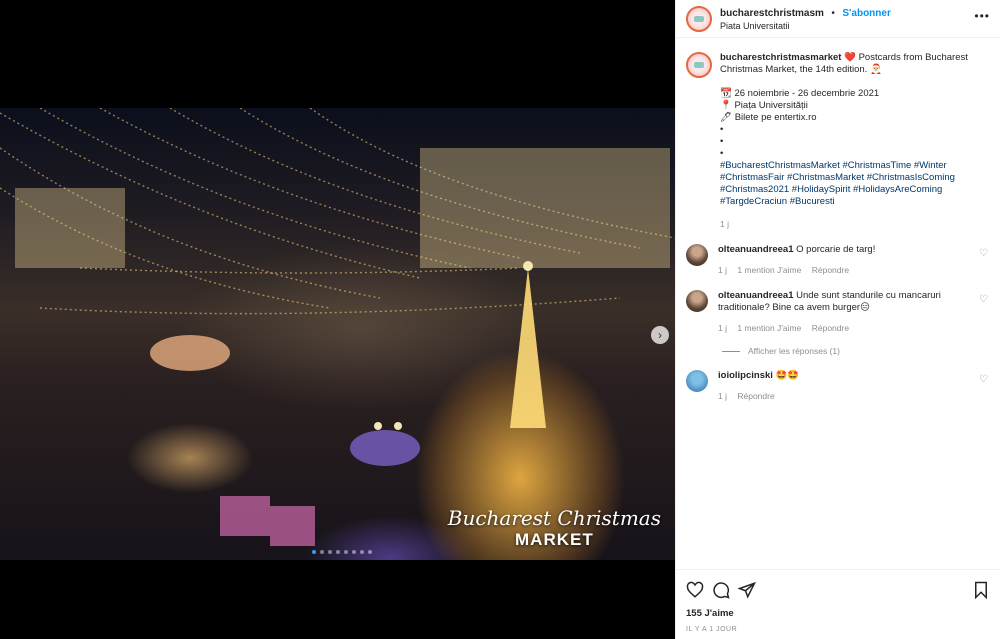  What do you see at coordinates (731, 351) in the screenshot?
I see `replies-line` at bounding box center [731, 351].